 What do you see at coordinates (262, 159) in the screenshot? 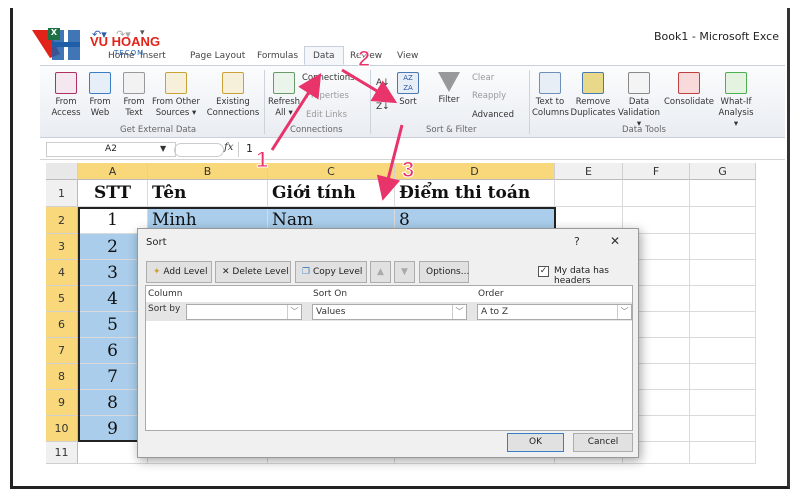
I see `step-1-label: 1` at bounding box center [262, 159].